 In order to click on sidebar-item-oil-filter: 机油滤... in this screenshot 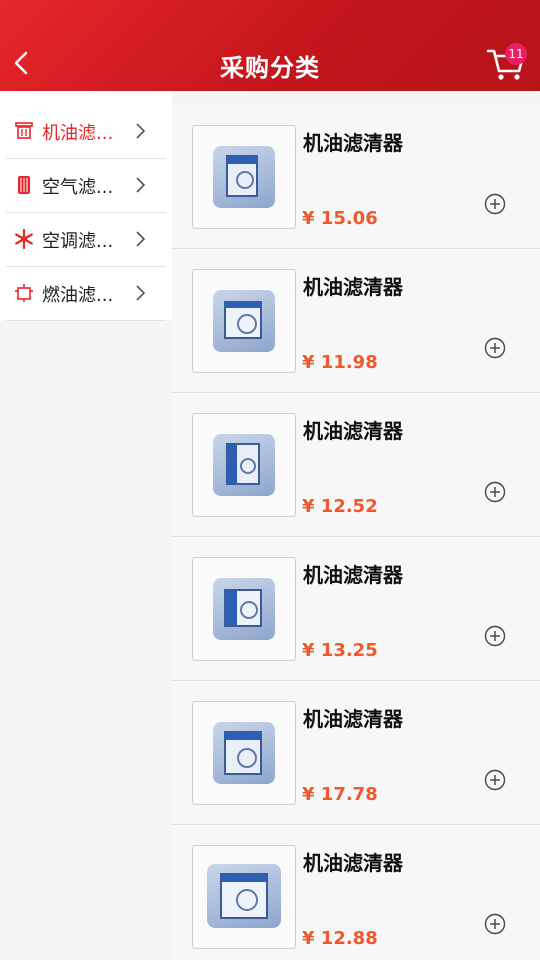, I will do `click(86, 132)`.